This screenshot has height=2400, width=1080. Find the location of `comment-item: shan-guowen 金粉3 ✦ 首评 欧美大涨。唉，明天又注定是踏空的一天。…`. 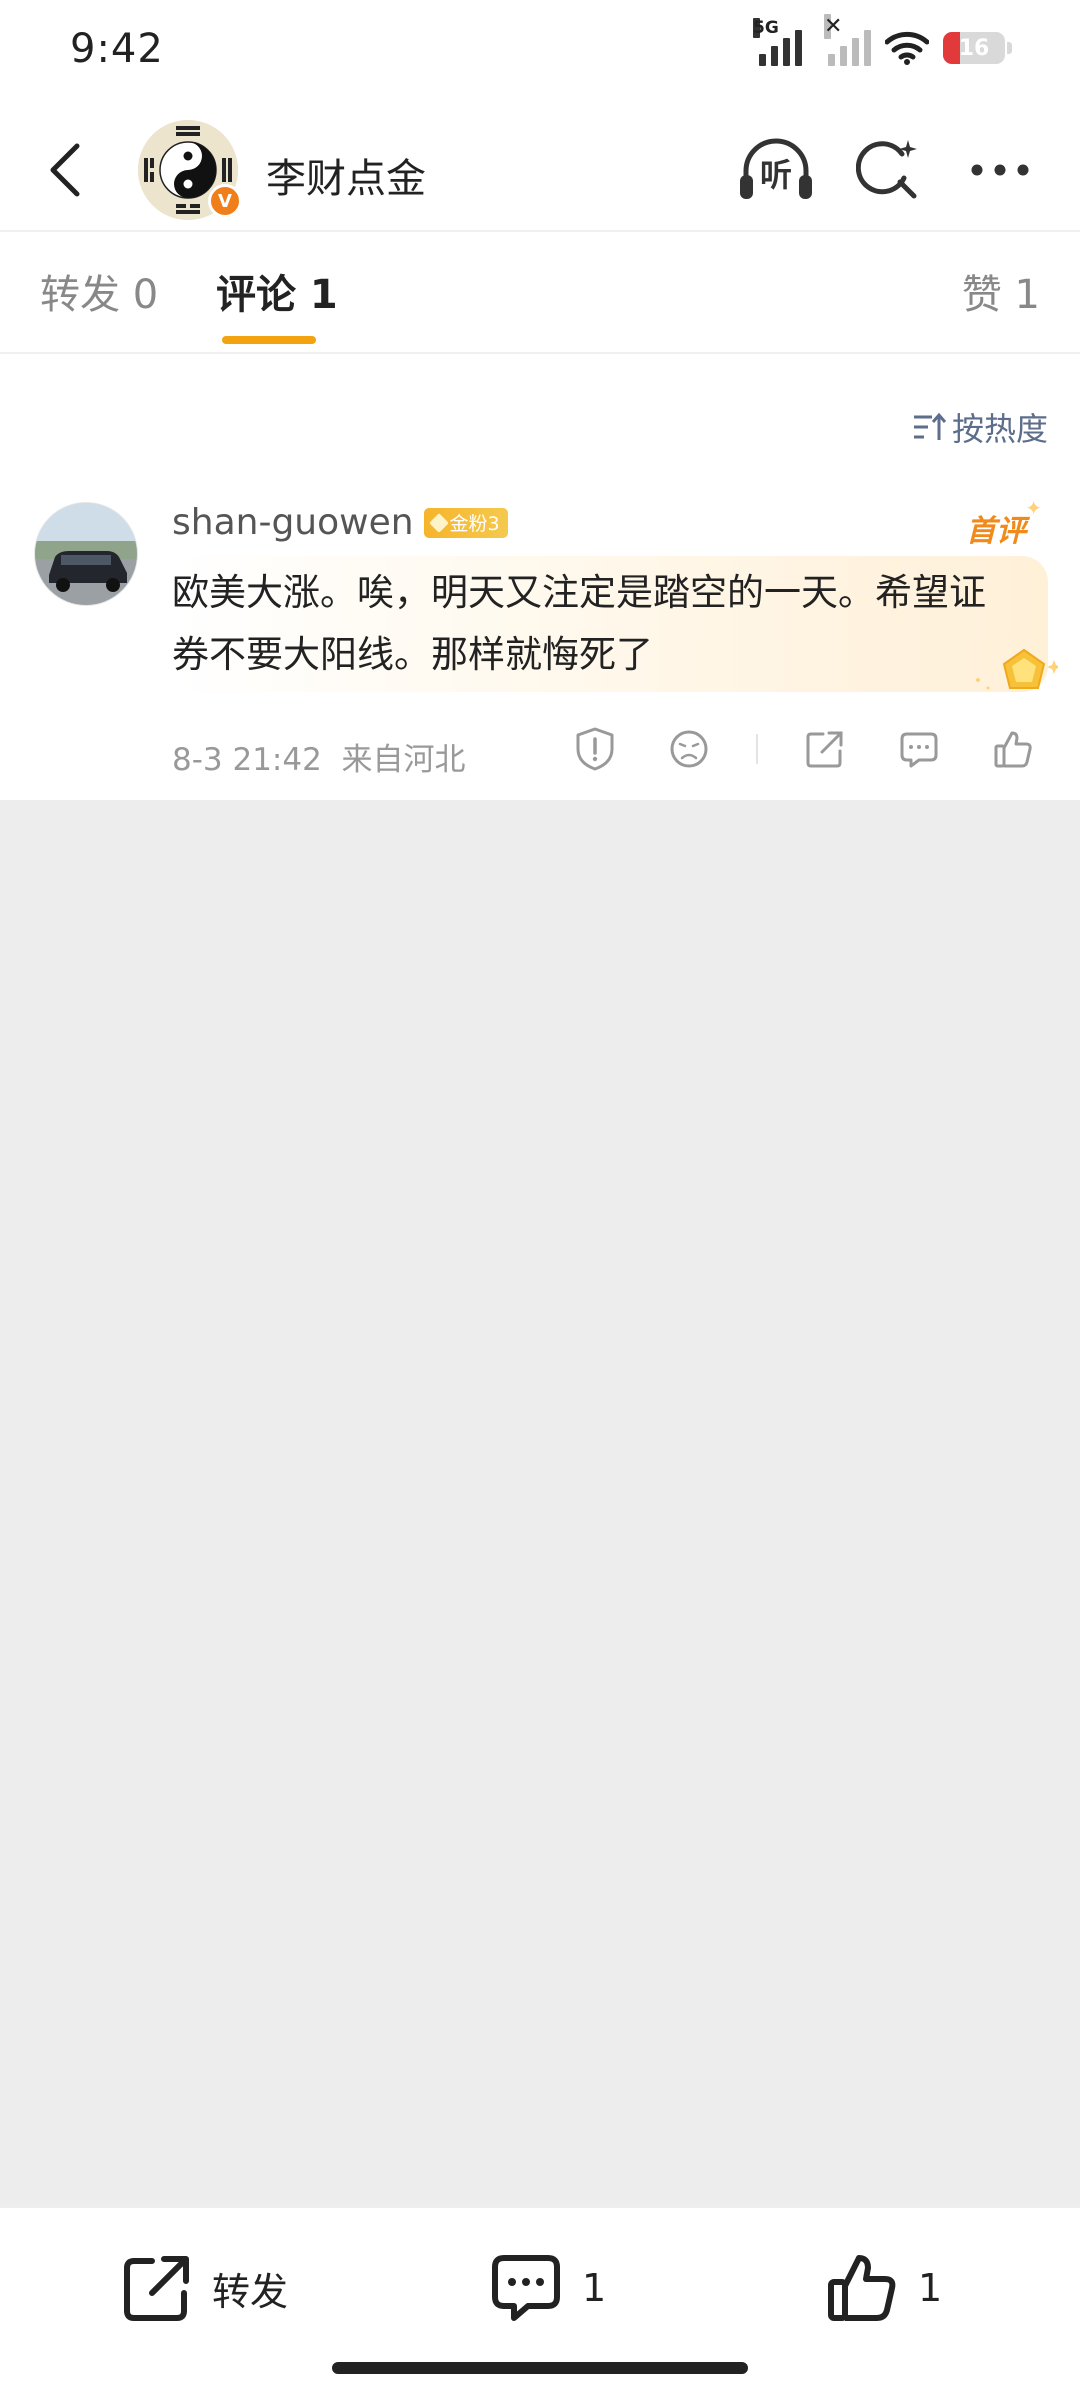

comment-item: shan-guowen 金粉3 ✦ 首评 欧美大涨。唉，明天又注定是踏空的一天。… is located at coordinates (540, 645).